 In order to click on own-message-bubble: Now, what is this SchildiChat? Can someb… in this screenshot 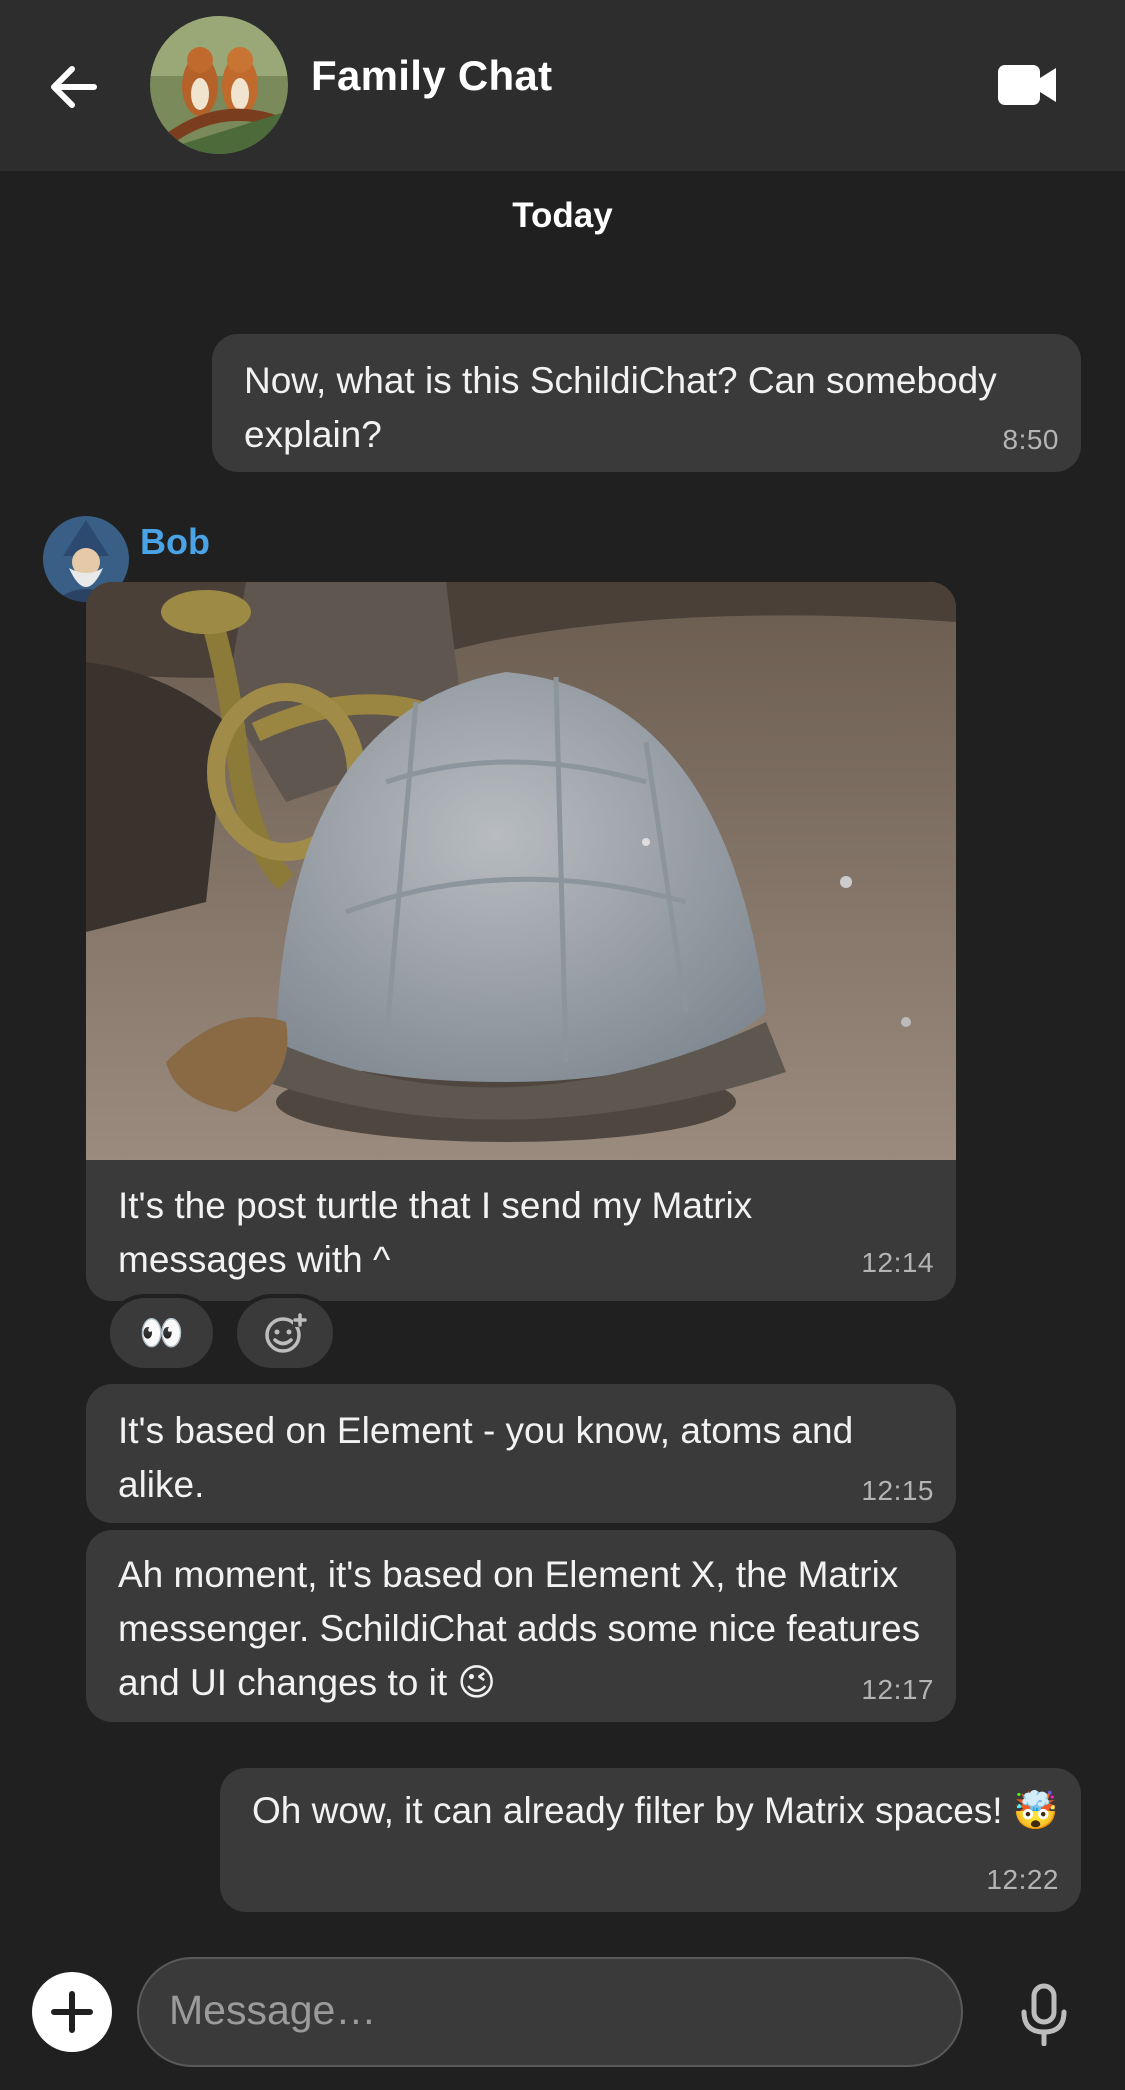, I will do `click(646, 403)`.